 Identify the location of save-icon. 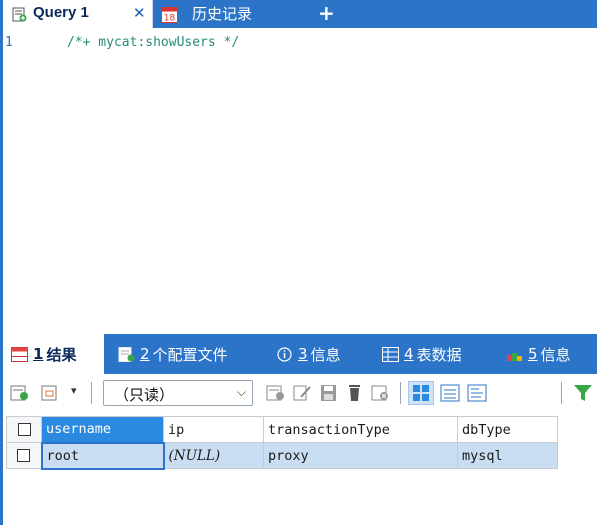
(329, 393).